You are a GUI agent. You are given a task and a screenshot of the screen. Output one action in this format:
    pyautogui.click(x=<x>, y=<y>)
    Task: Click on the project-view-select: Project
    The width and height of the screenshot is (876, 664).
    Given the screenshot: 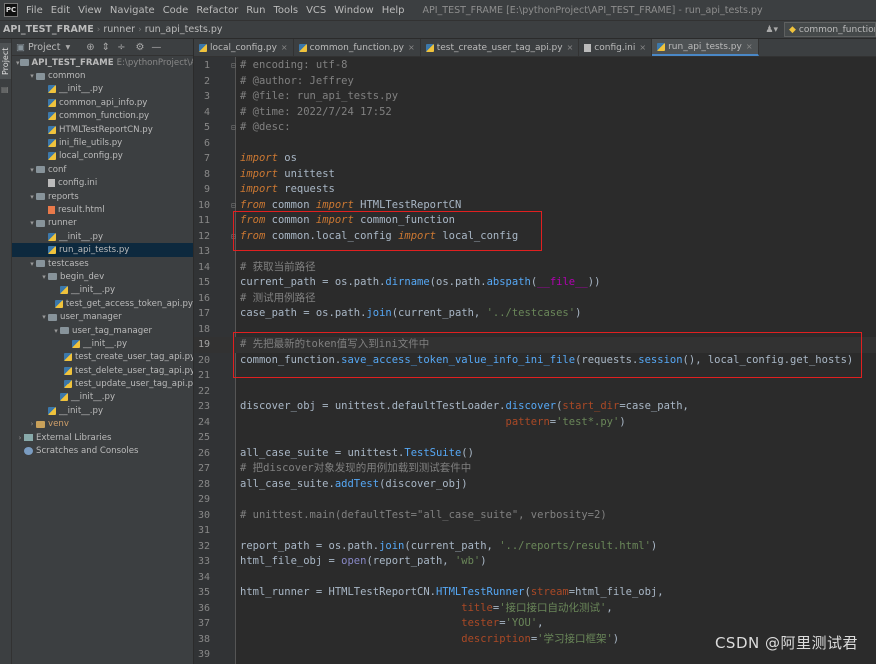 What is the action you would take?
    pyautogui.click(x=44, y=47)
    